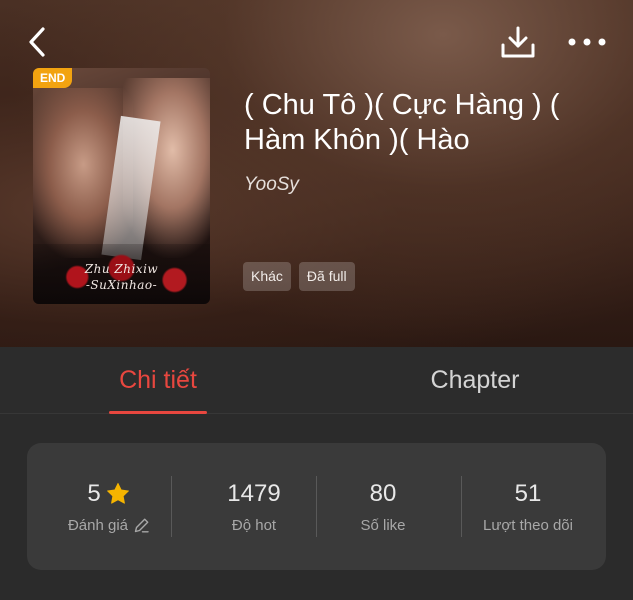  Describe the element at coordinates (121, 269) in the screenshot. I see `cover-caption-line1: Zhu Zhixiw` at that location.